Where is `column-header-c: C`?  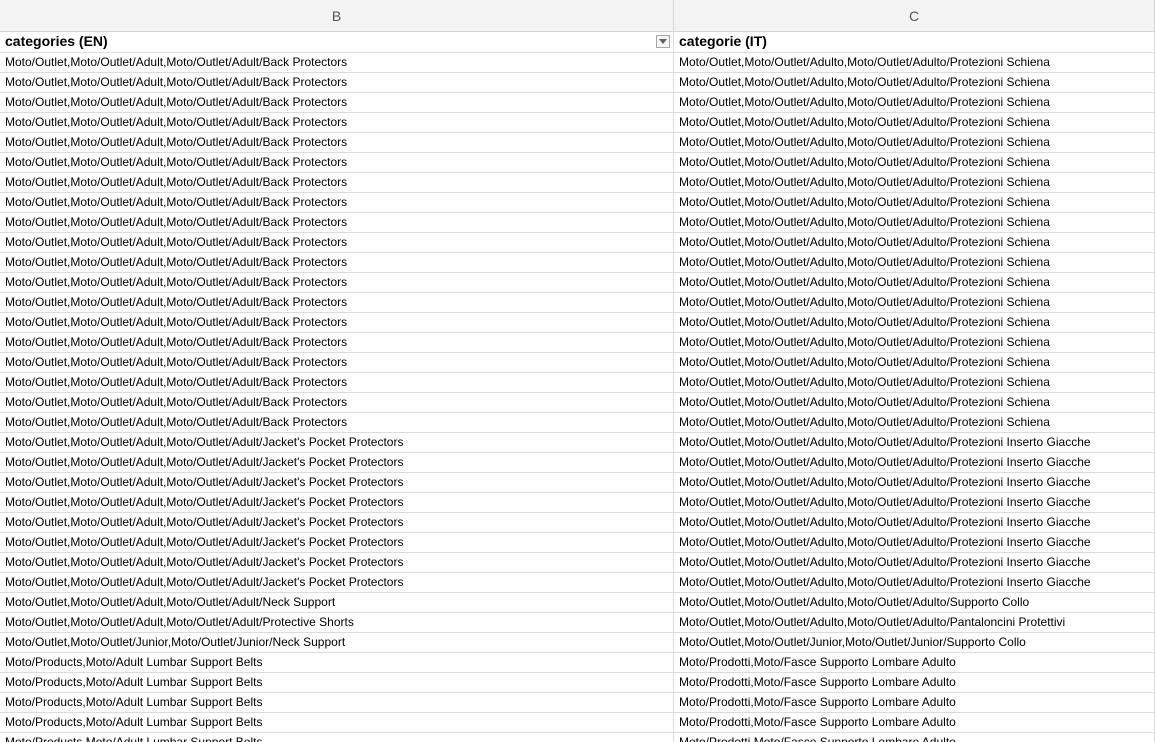
column-header-c: C is located at coordinates (914, 15).